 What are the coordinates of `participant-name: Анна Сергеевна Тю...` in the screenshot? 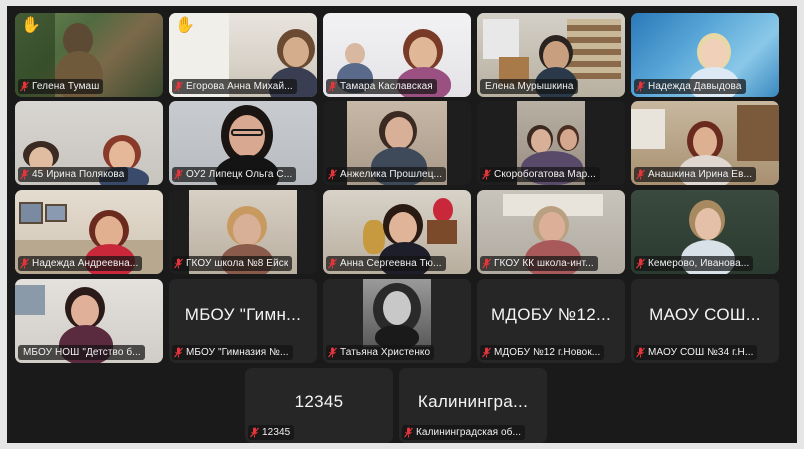 It's located at (391, 263).